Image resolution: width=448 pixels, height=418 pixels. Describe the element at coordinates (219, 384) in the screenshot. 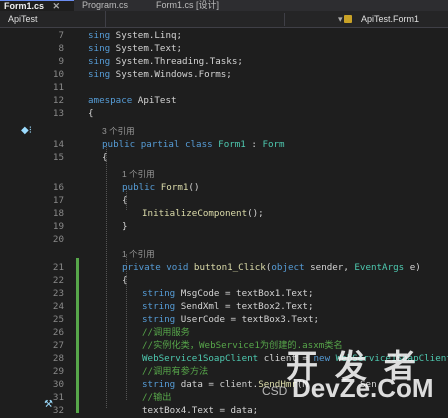

I see `code-token: data = client.` at that location.